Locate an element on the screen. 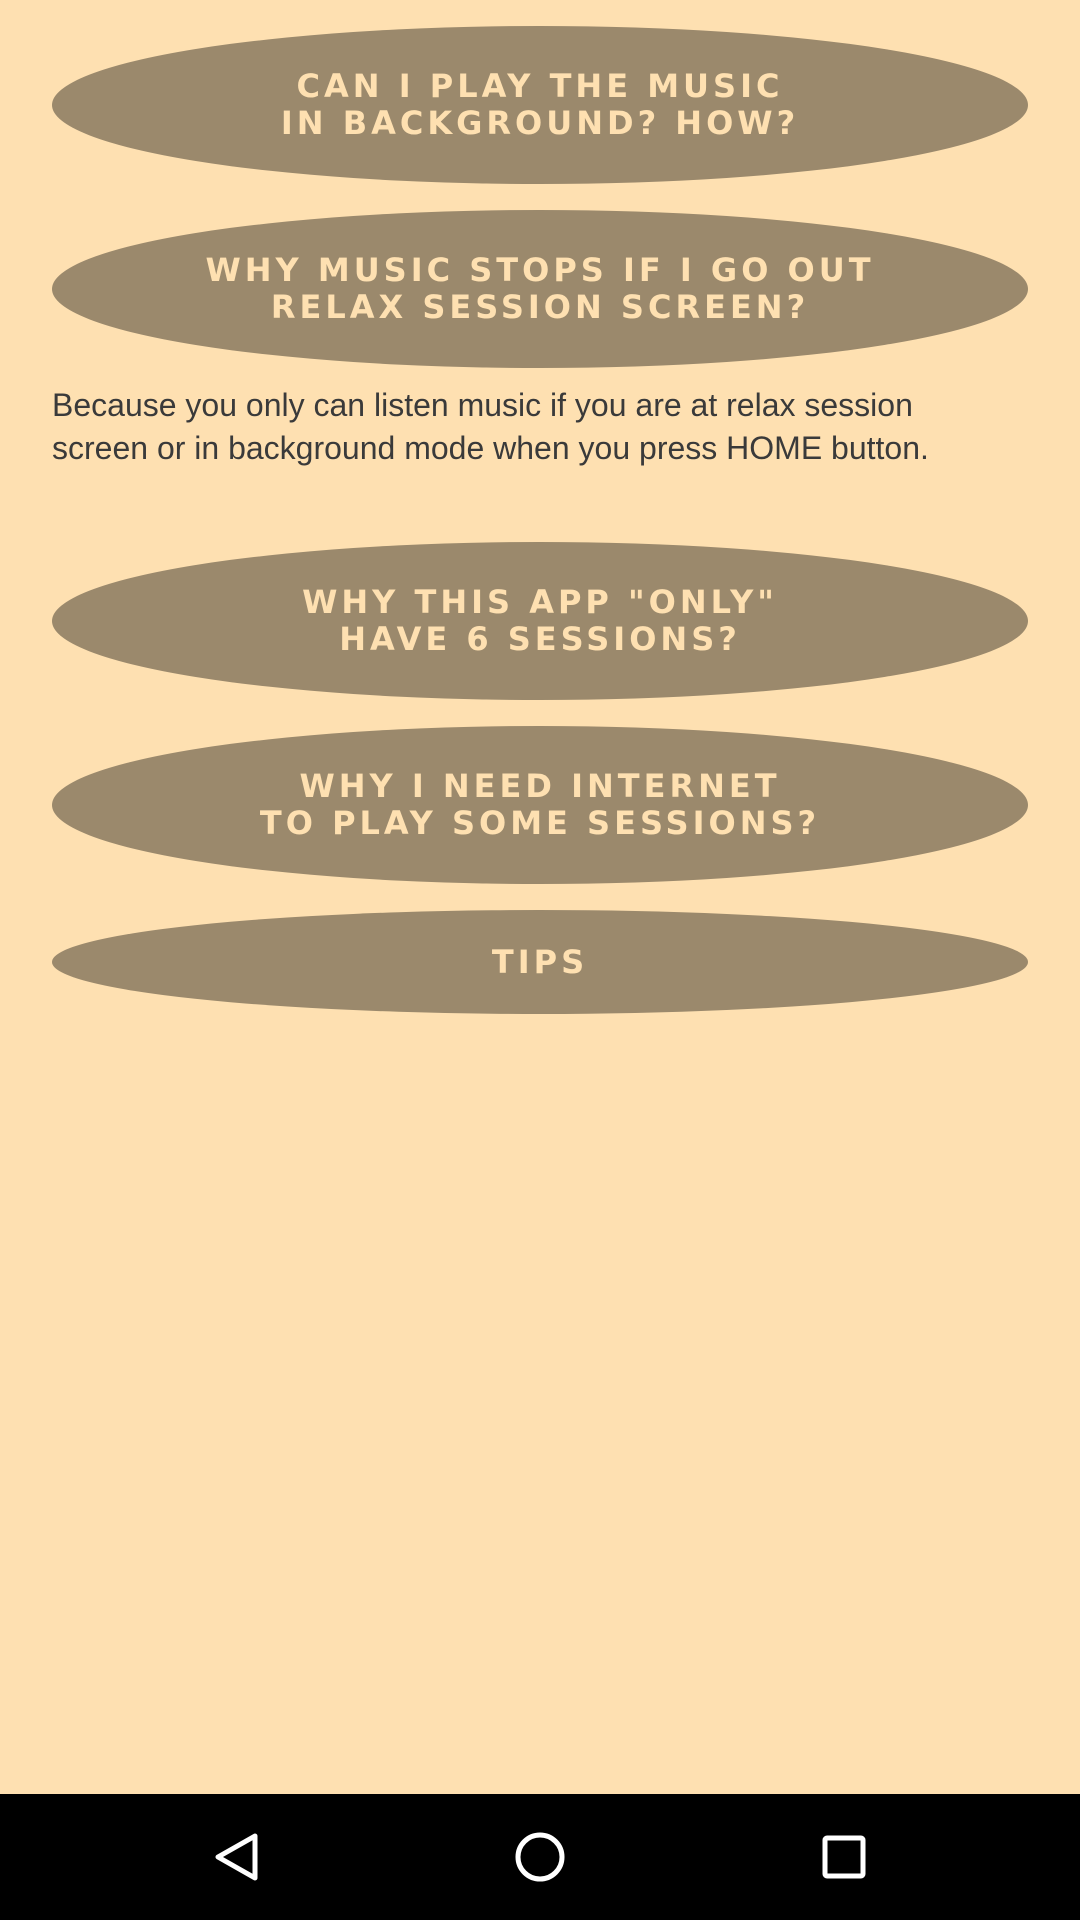 Image resolution: width=1080 pixels, height=1920 pixels. faq-tips-label: Tips is located at coordinates (540, 961).